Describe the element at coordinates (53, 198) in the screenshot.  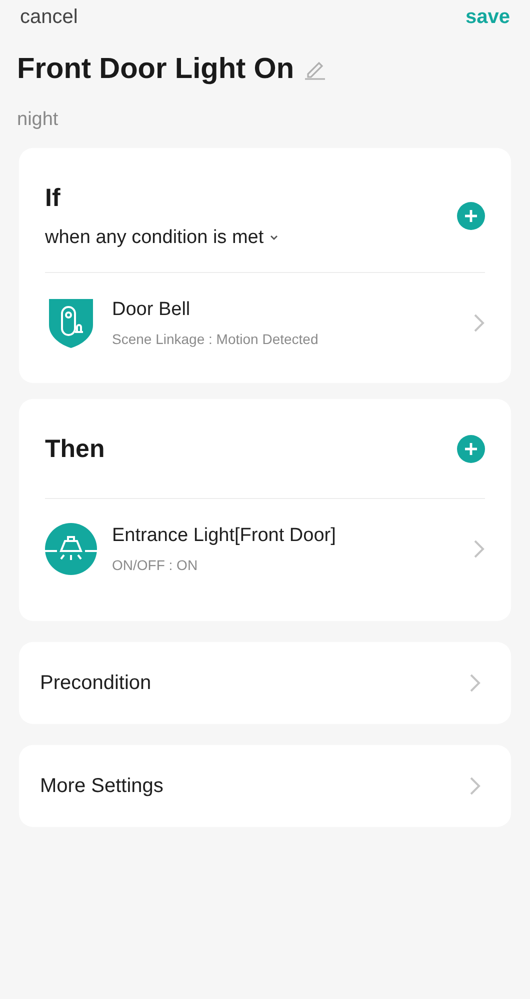
I see `card-title: If` at that location.